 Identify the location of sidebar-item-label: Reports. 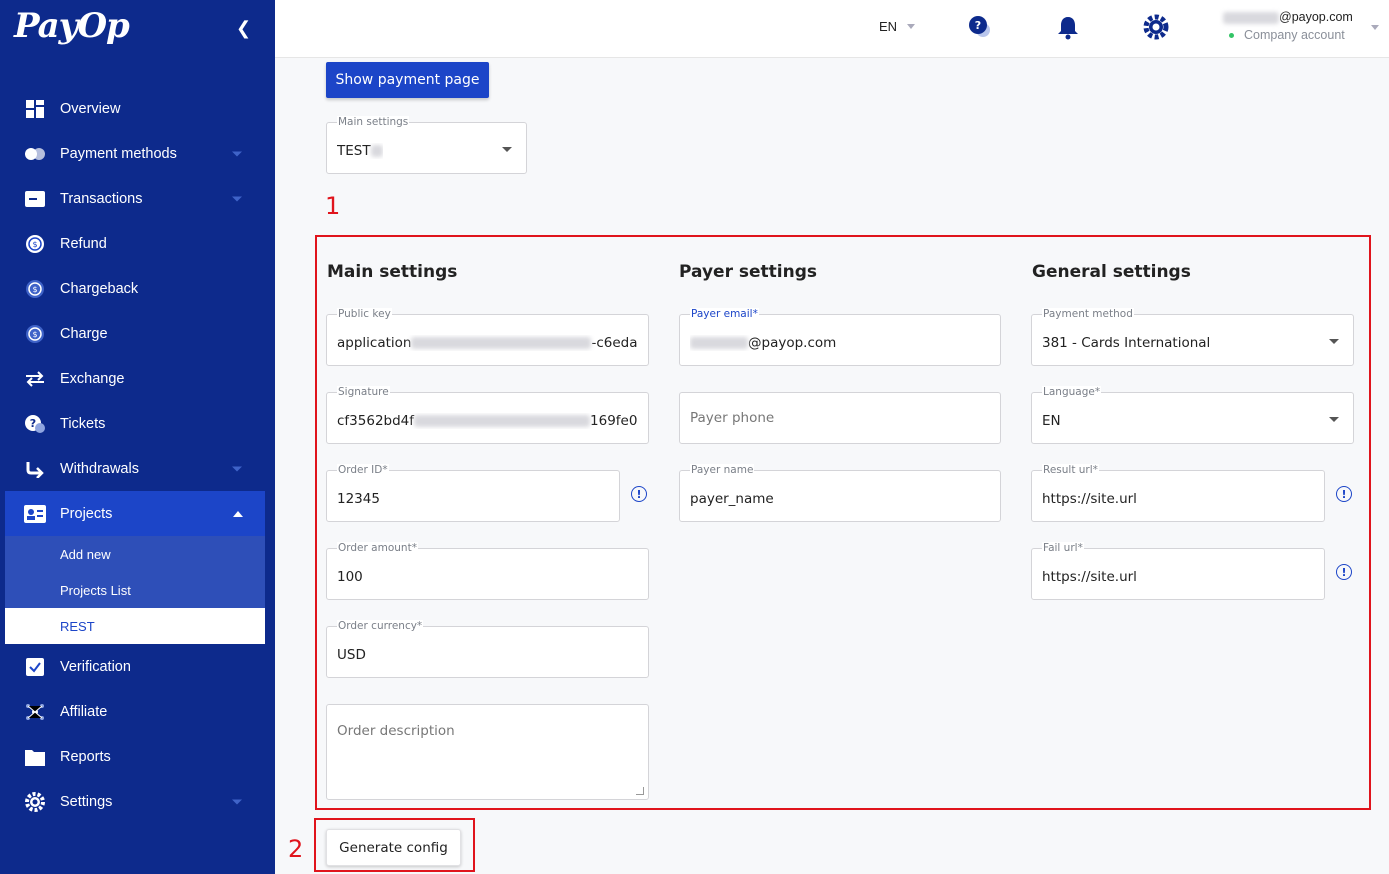
(85, 756).